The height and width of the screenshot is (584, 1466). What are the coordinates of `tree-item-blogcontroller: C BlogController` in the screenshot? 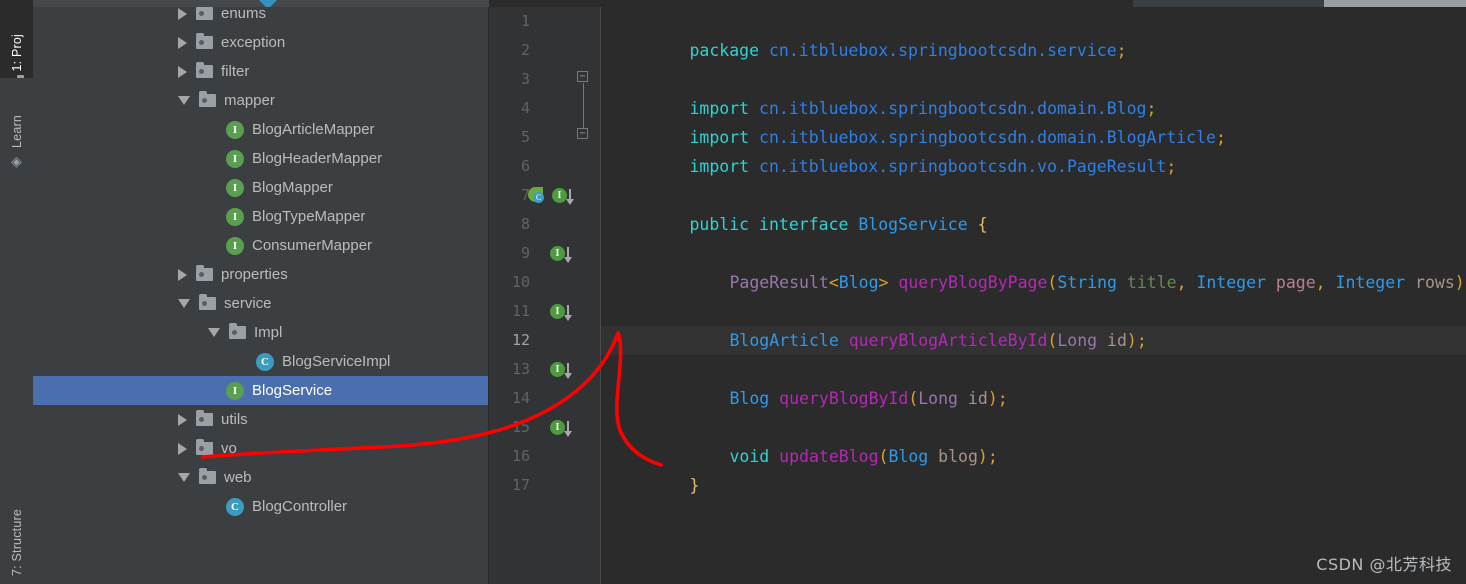 It's located at (261, 506).